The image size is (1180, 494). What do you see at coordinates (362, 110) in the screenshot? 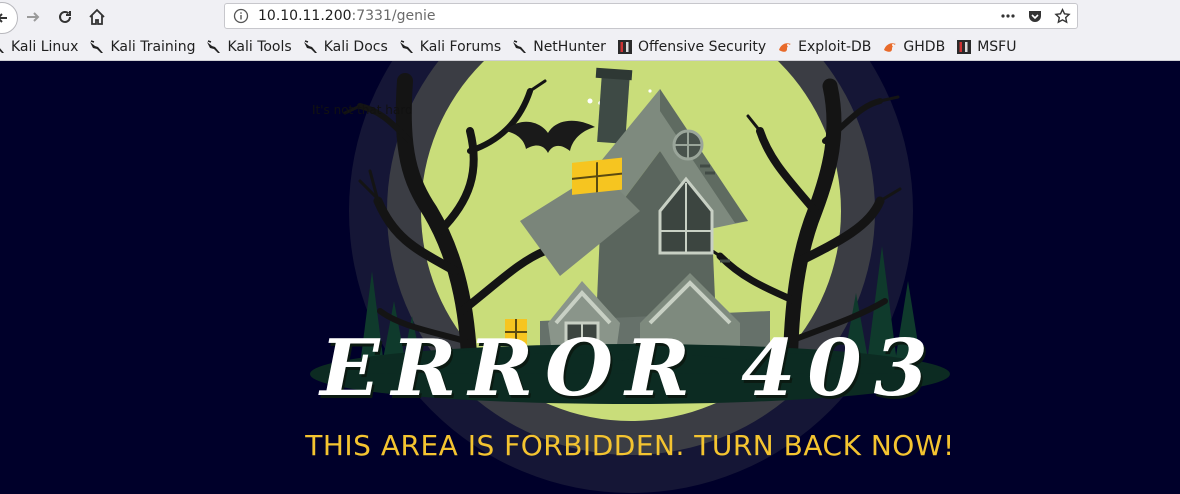
I see `hint-text: It's not that hard` at bounding box center [362, 110].